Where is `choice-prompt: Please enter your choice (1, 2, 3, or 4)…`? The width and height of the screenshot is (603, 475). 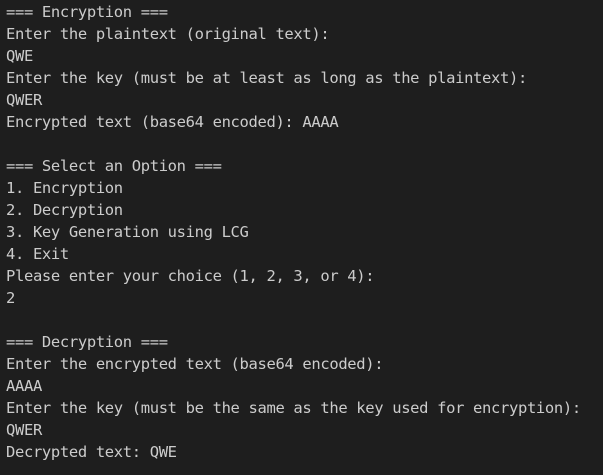 choice-prompt: Please enter your choice (1, 2, 3, or 4)… is located at coordinates (190, 276).